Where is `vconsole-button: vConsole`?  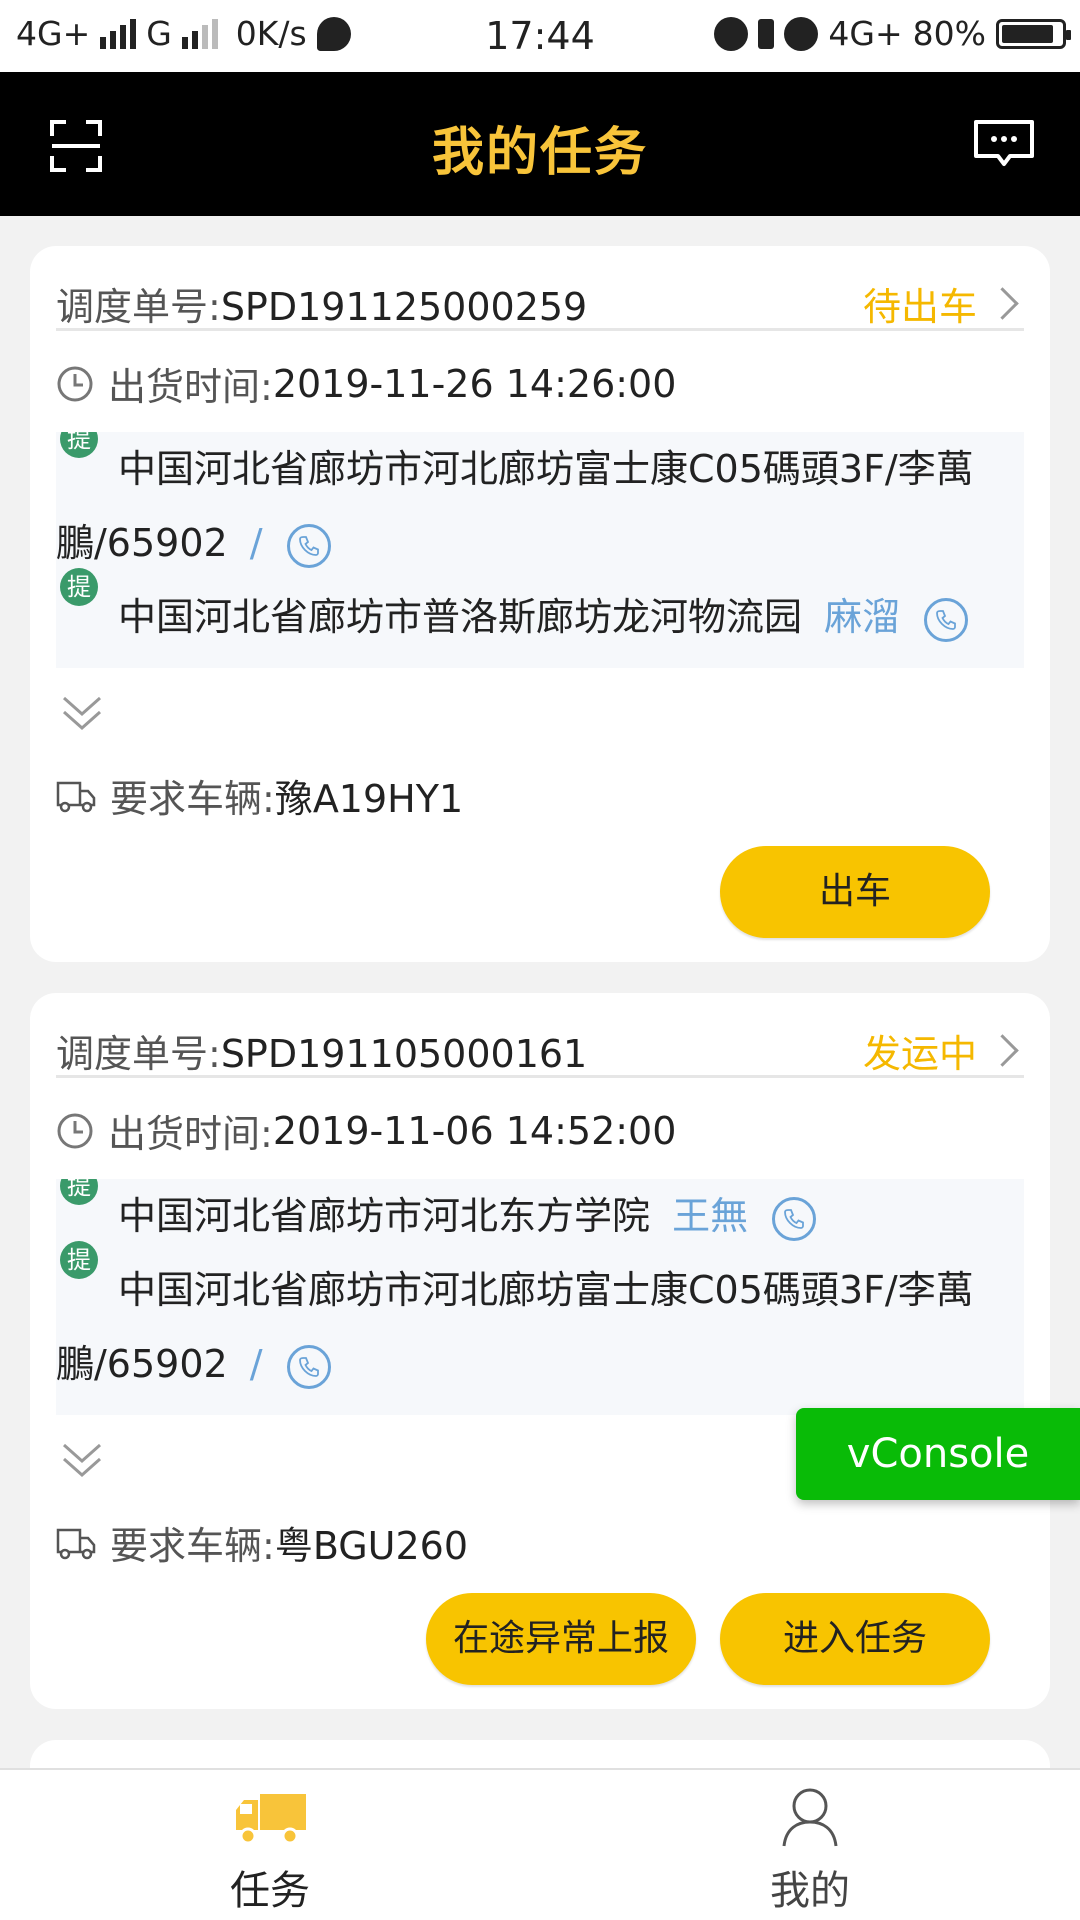
vconsole-button: vConsole is located at coordinates (938, 1454).